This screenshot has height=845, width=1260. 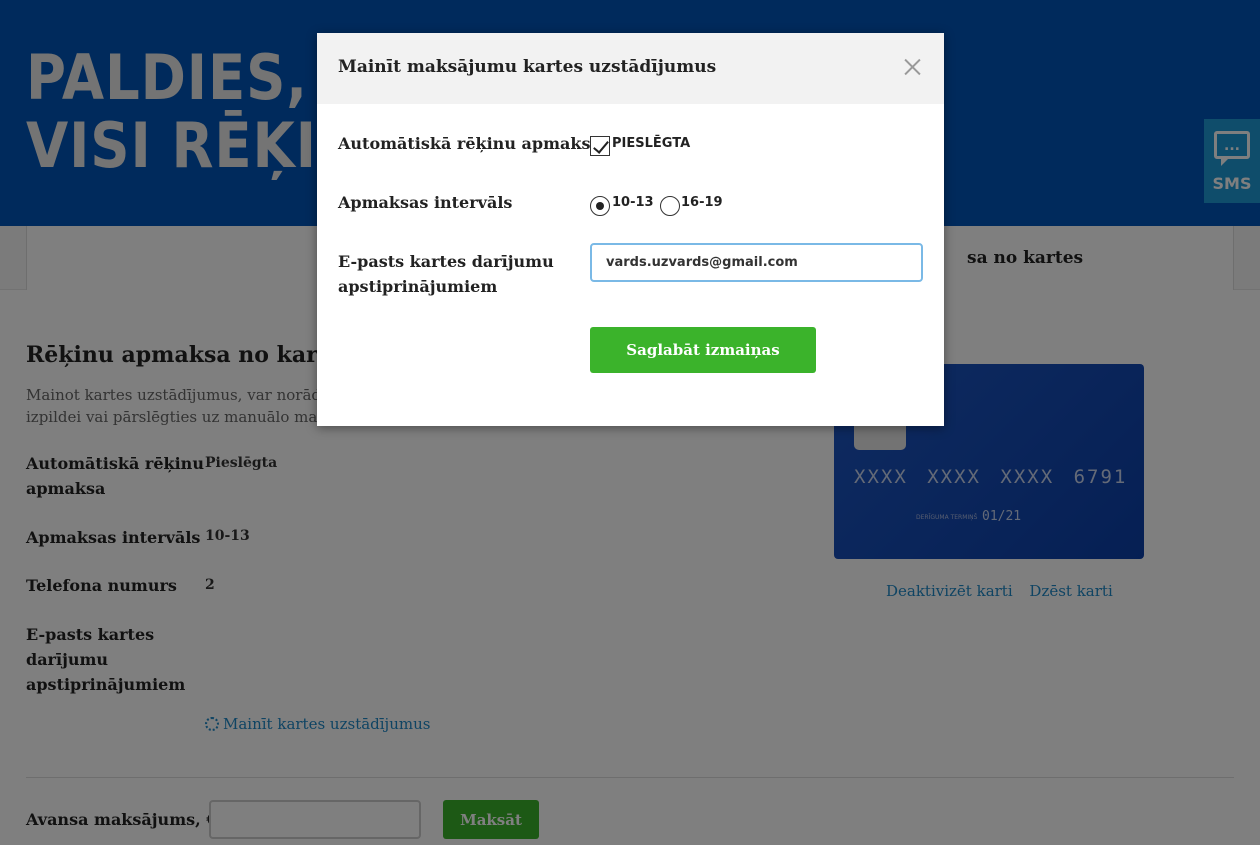 I want to click on modal-auto-pay-label: Automātiskā rēķinu apmaksa, so click(x=469, y=143).